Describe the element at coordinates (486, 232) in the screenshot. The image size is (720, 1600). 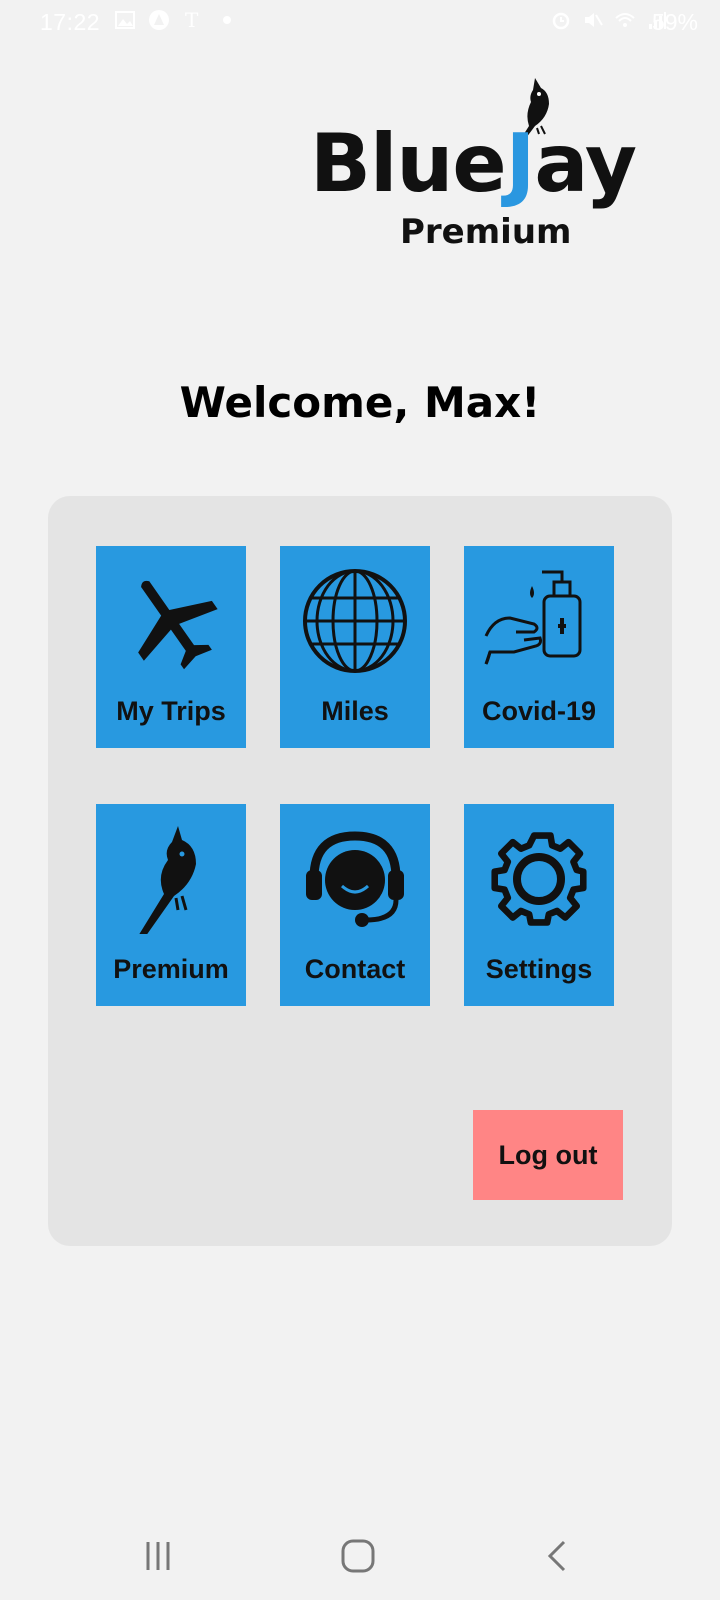
I see `logo-subtitle: Premium` at that location.